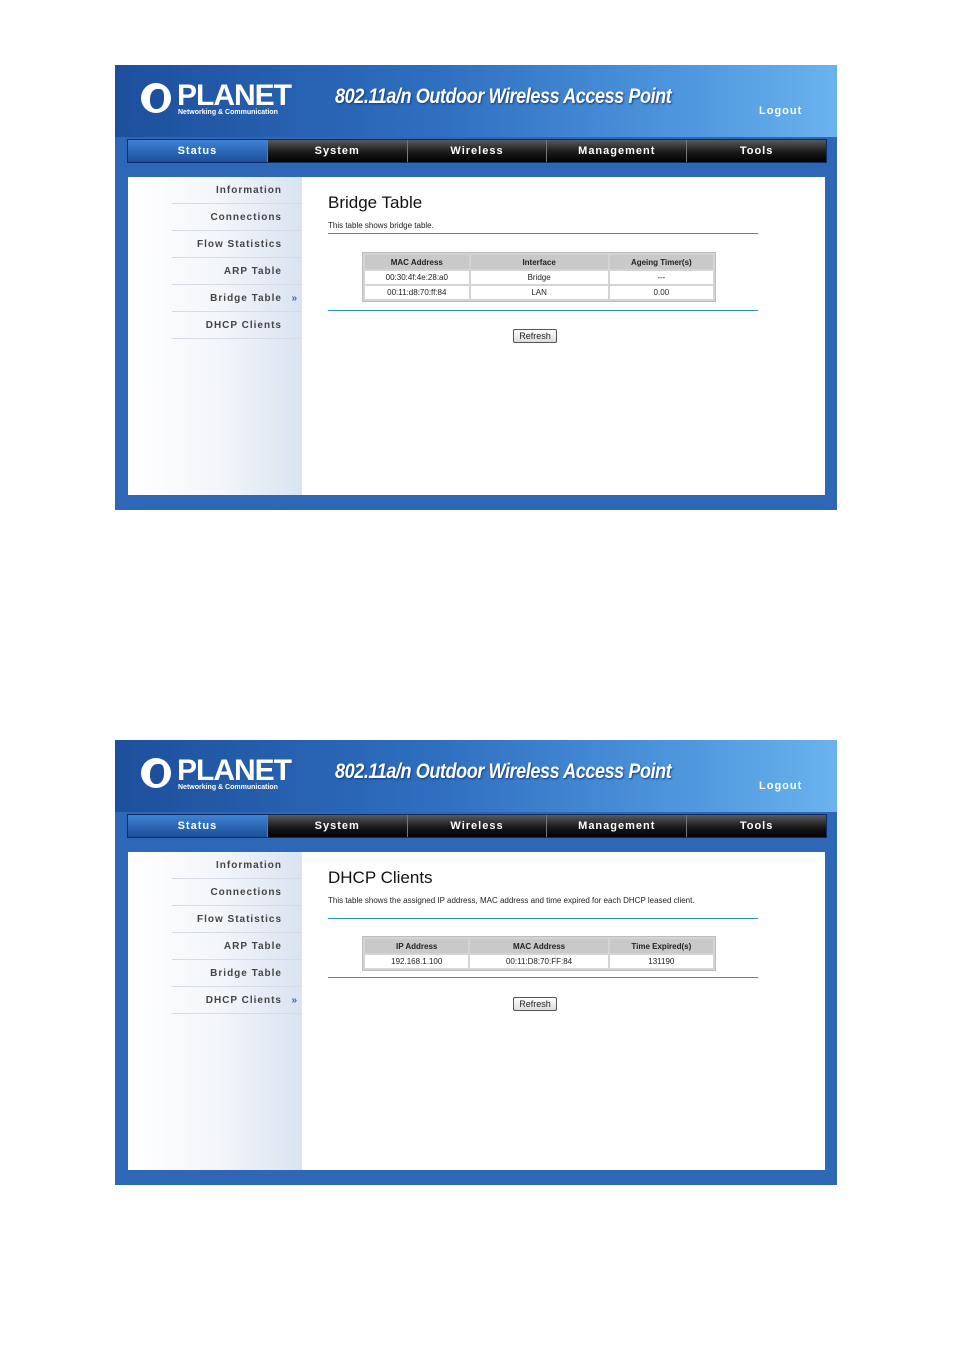 The image size is (954, 1350). I want to click on mac-address-cell: 00:11:d8:70:ff:84, so click(417, 292).